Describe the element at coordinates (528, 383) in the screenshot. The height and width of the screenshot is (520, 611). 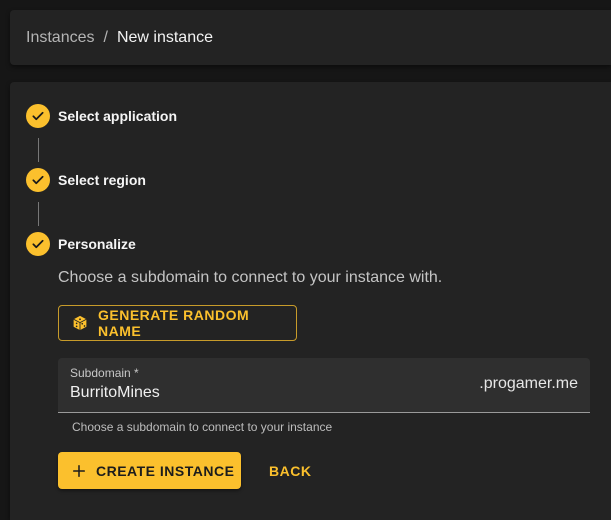
I see `subdomain-suffix: .progamer.me` at that location.